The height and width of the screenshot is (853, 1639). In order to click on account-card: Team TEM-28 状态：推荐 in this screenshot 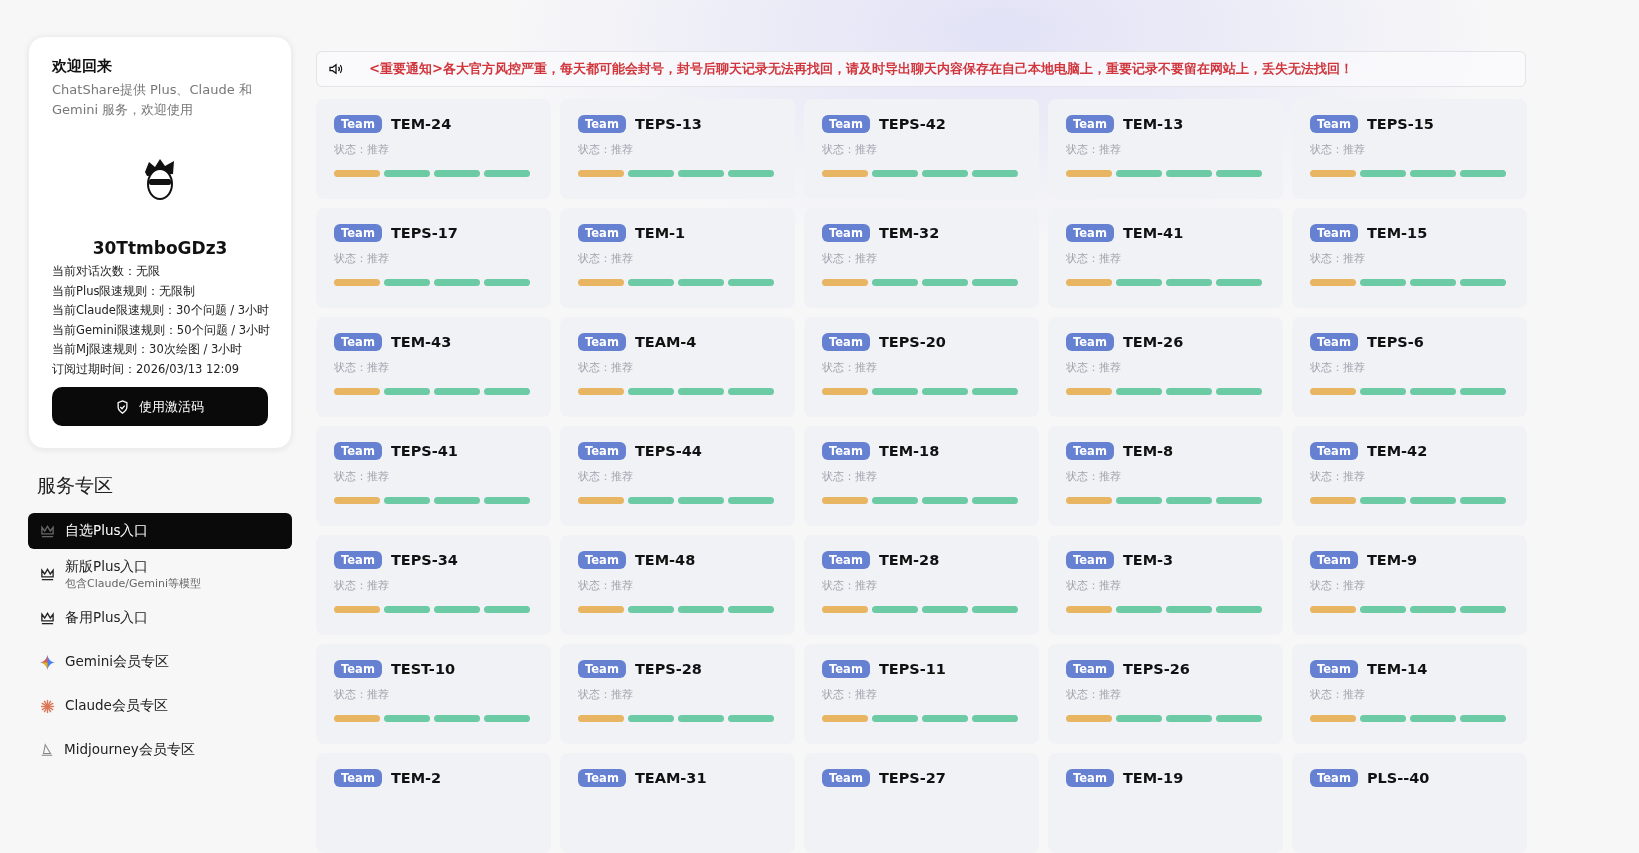, I will do `click(921, 585)`.